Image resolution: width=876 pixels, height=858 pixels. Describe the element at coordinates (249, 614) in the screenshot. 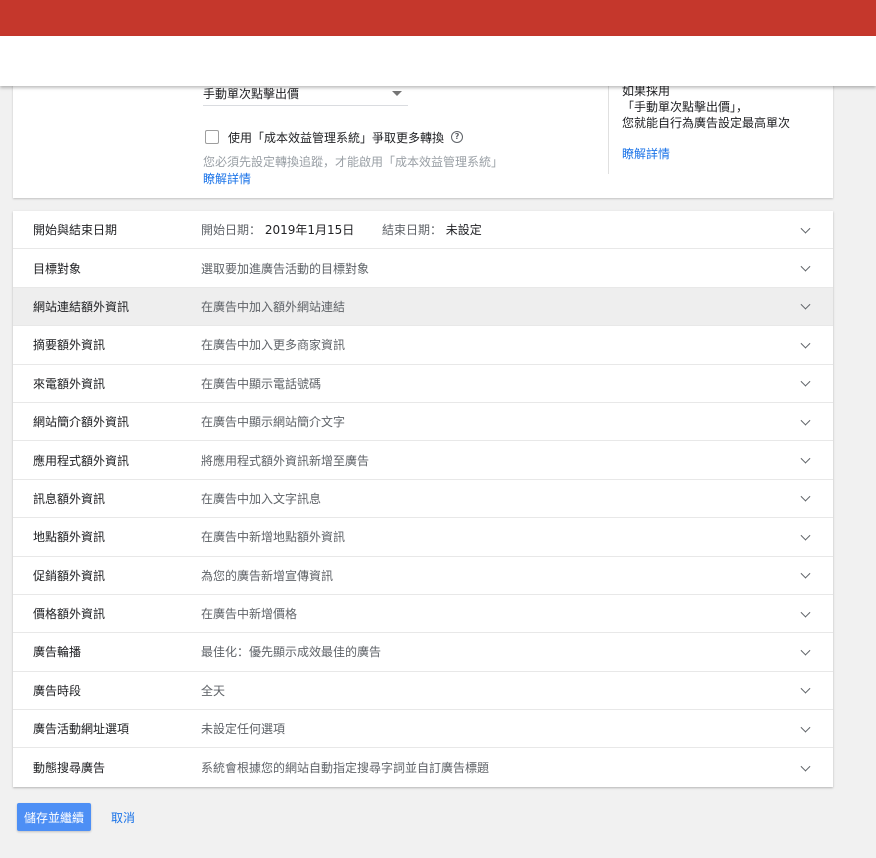

I see `row-value: 在廣告中新增價格` at that location.